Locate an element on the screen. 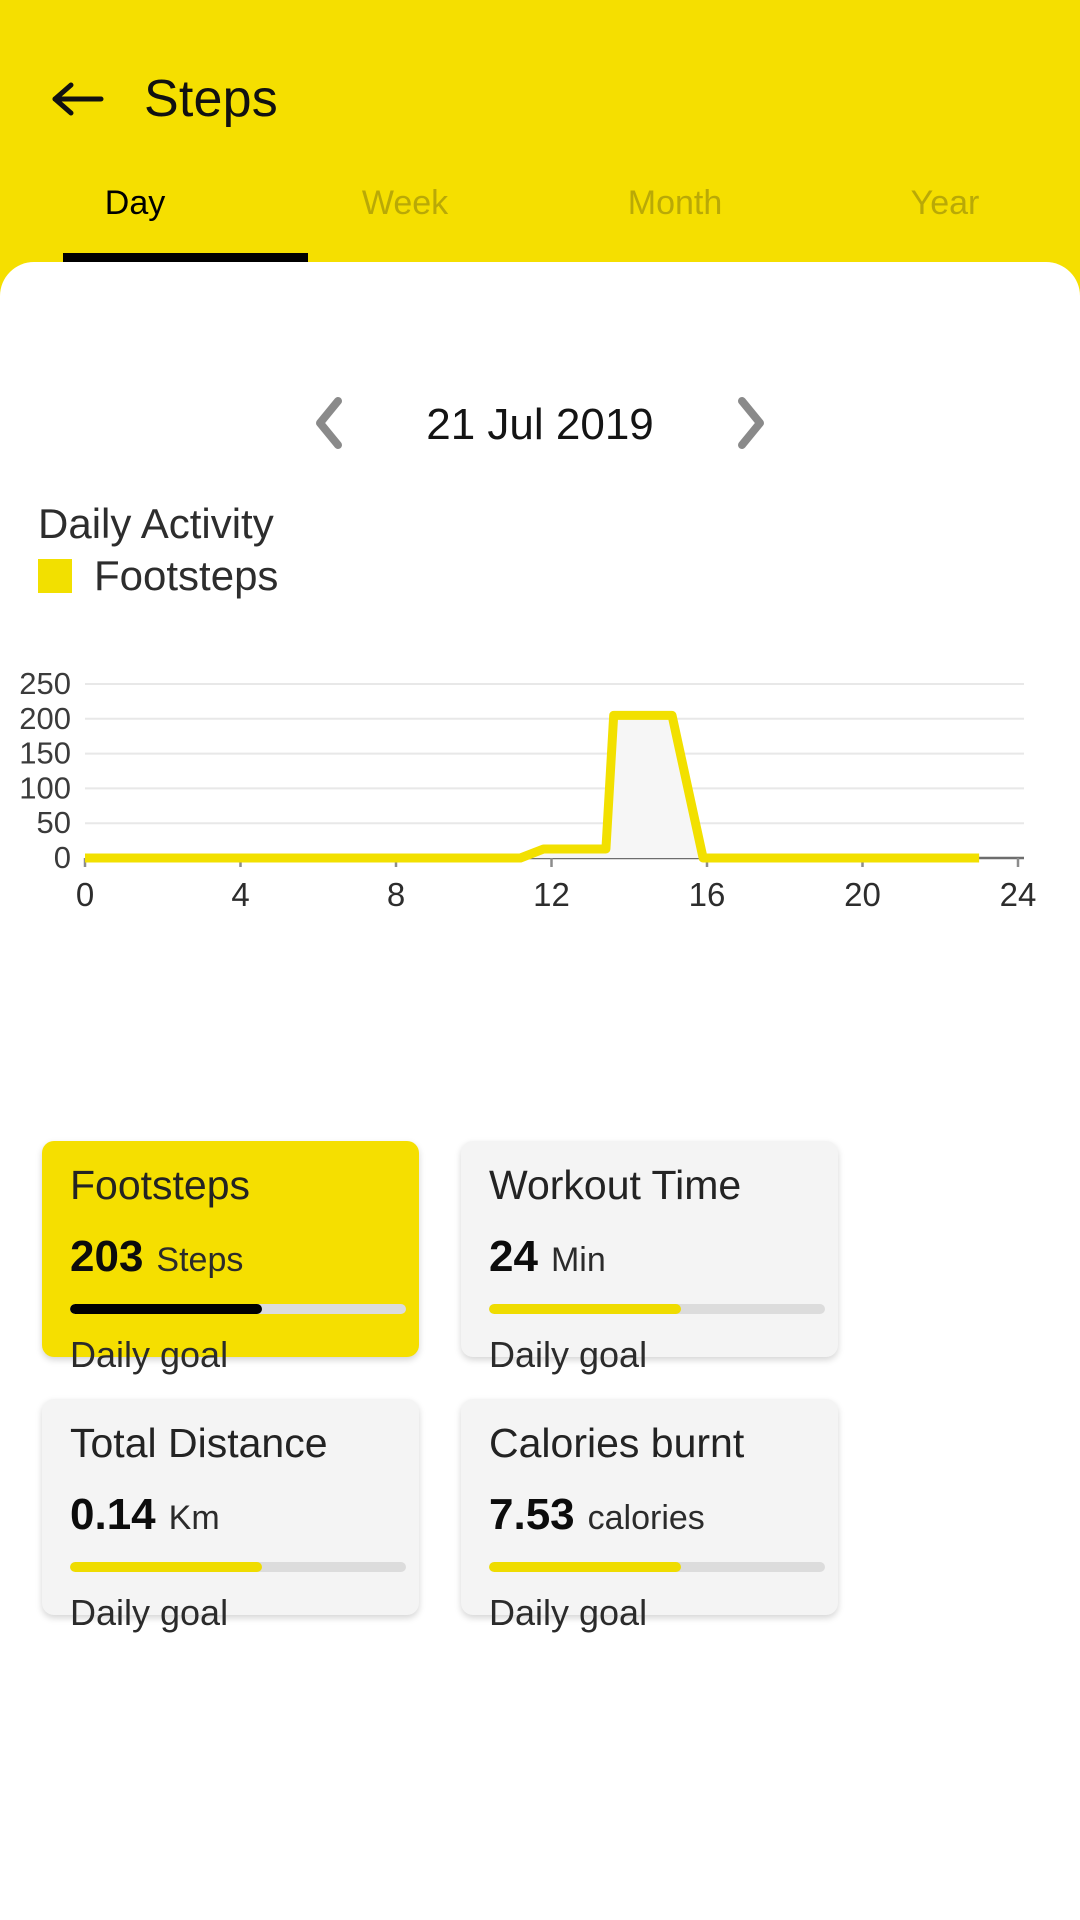 Image resolution: width=1080 pixels, height=1920 pixels. card-value-row: 7.53 calories is located at coordinates (649, 1515).